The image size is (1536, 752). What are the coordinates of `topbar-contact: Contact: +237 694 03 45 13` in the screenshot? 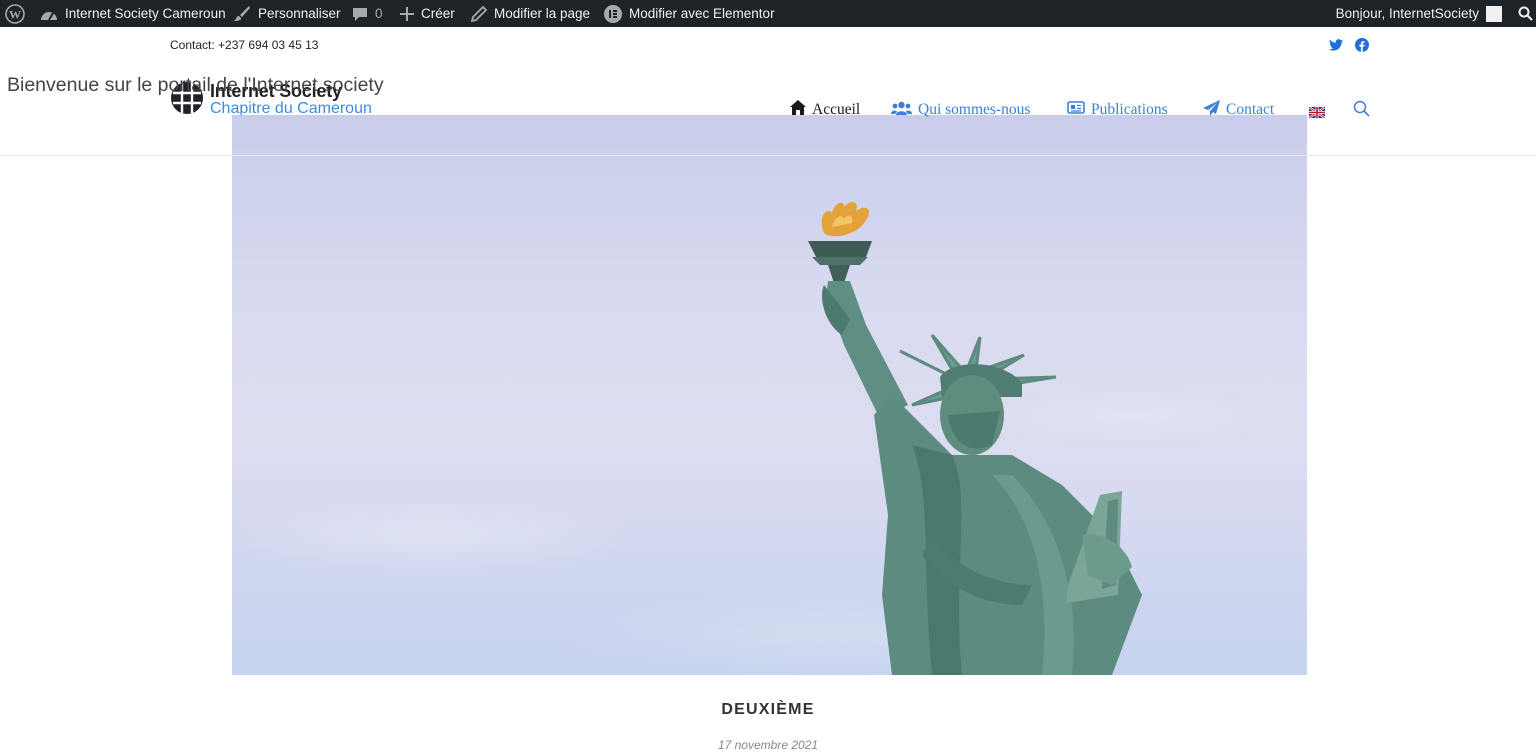 It's located at (244, 45).